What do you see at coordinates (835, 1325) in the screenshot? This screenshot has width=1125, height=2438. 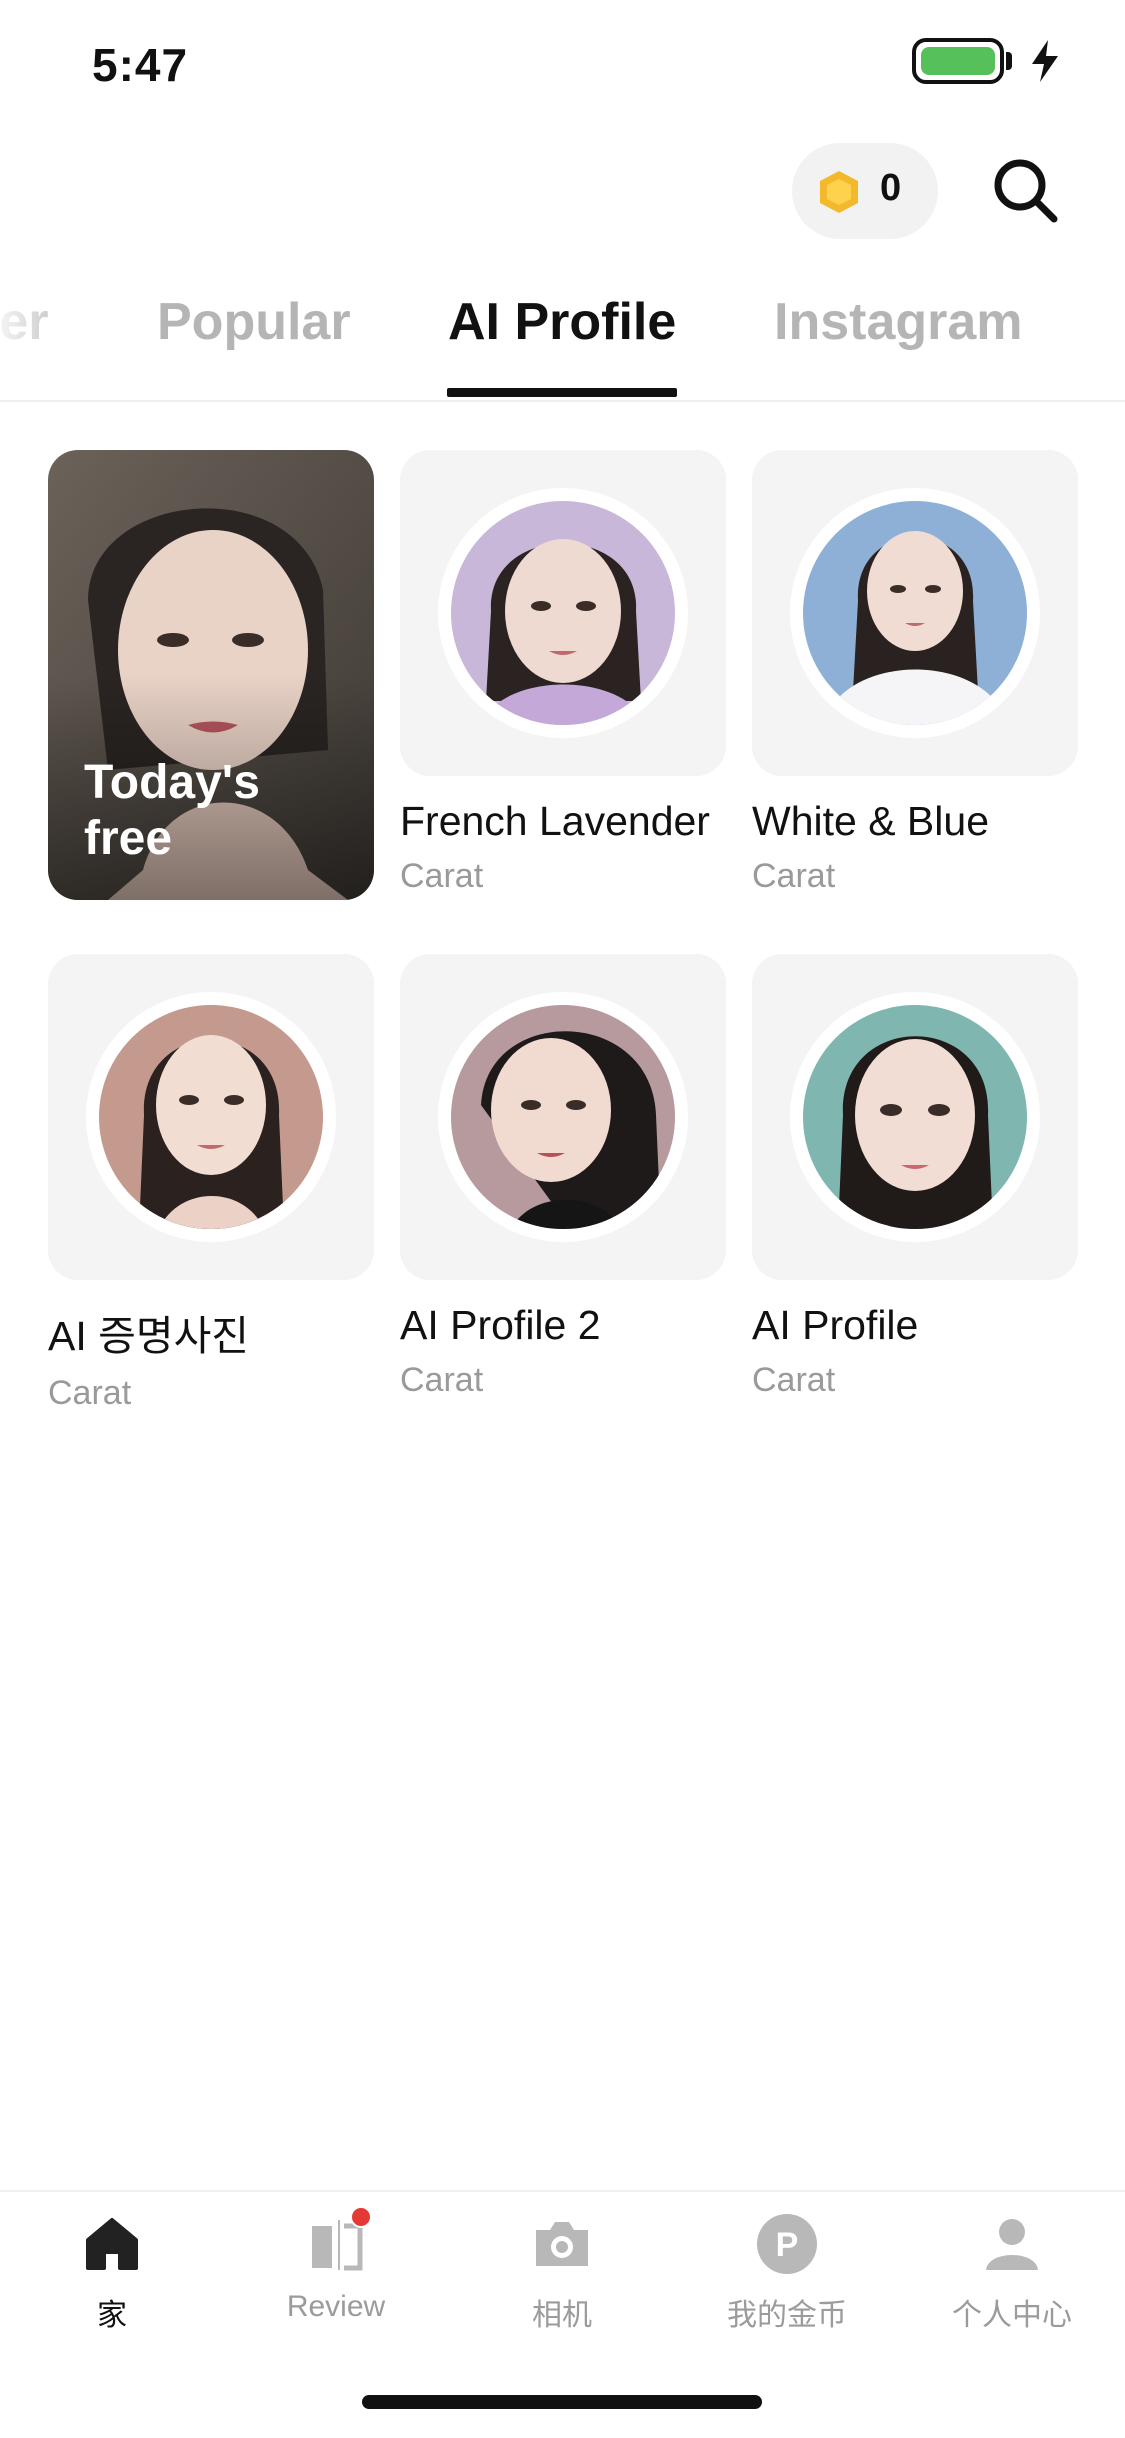 I see `card-title: AI Profile` at bounding box center [835, 1325].